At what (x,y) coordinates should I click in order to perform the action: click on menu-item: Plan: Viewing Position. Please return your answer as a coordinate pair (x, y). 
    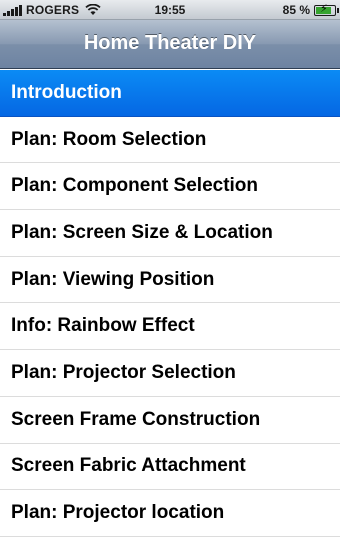
    Looking at the image, I should click on (170, 280).